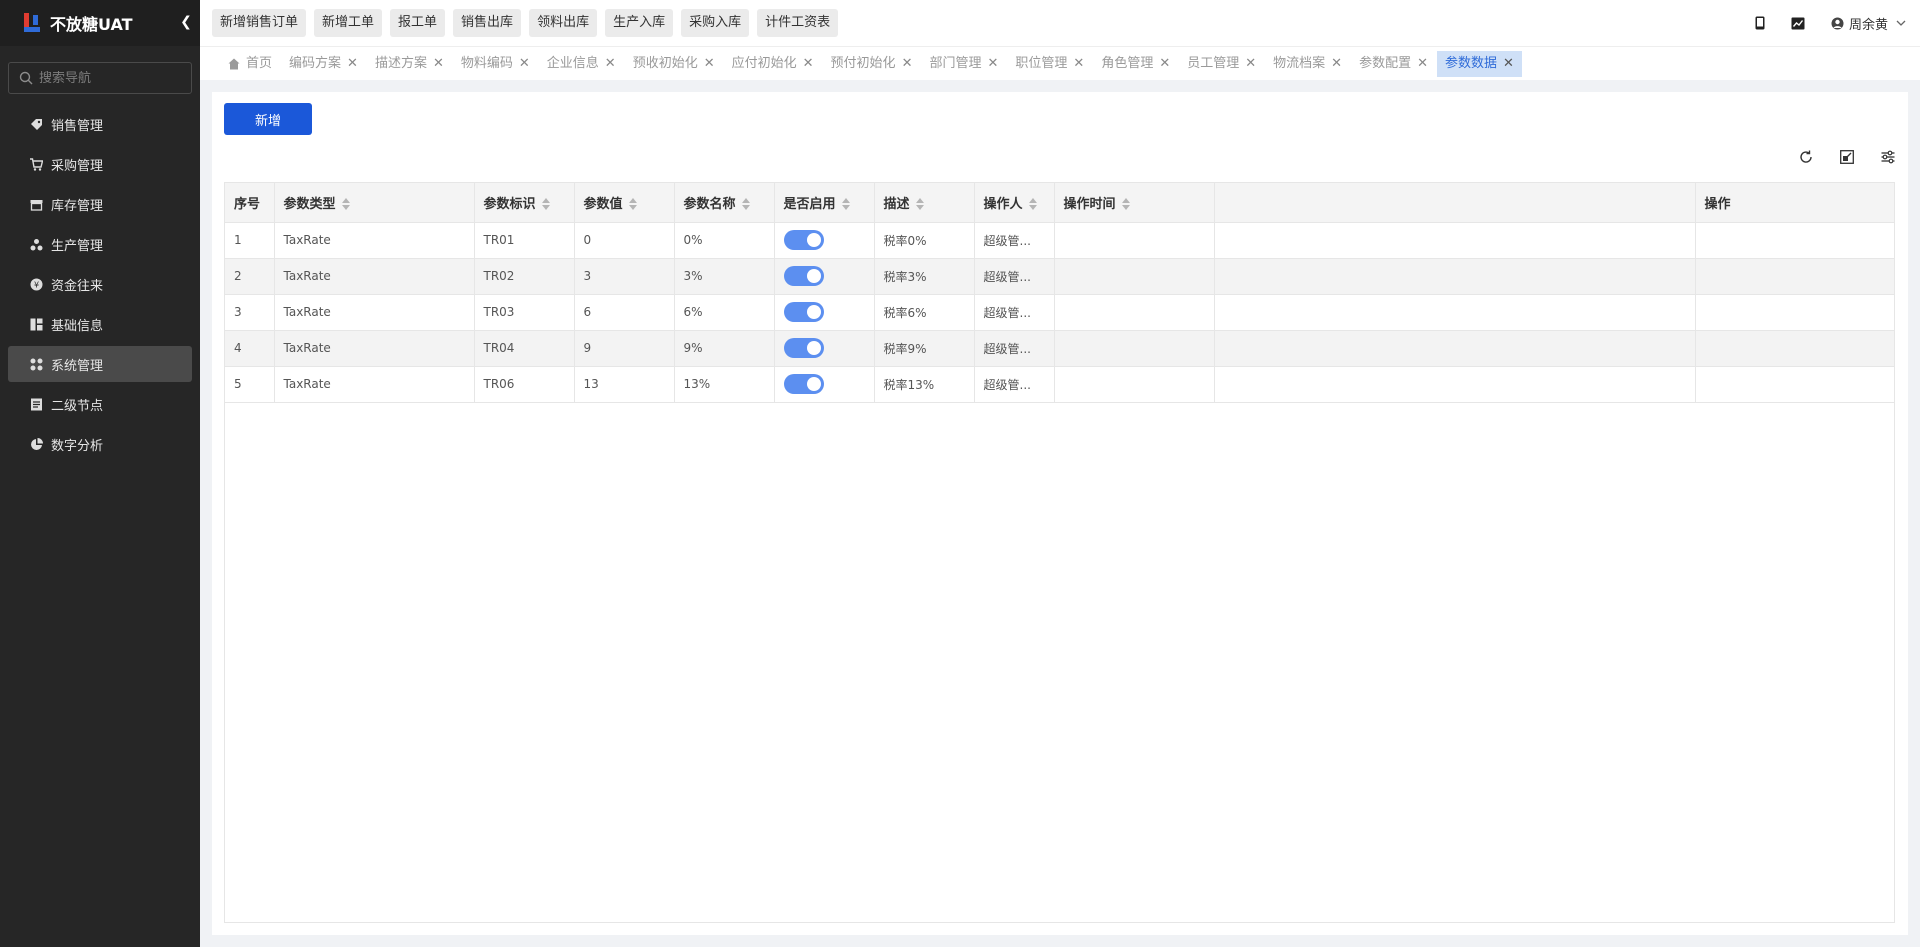 This screenshot has width=1920, height=947. What do you see at coordinates (418, 23) in the screenshot?
I see `quick-work-report-button: 报工单` at bounding box center [418, 23].